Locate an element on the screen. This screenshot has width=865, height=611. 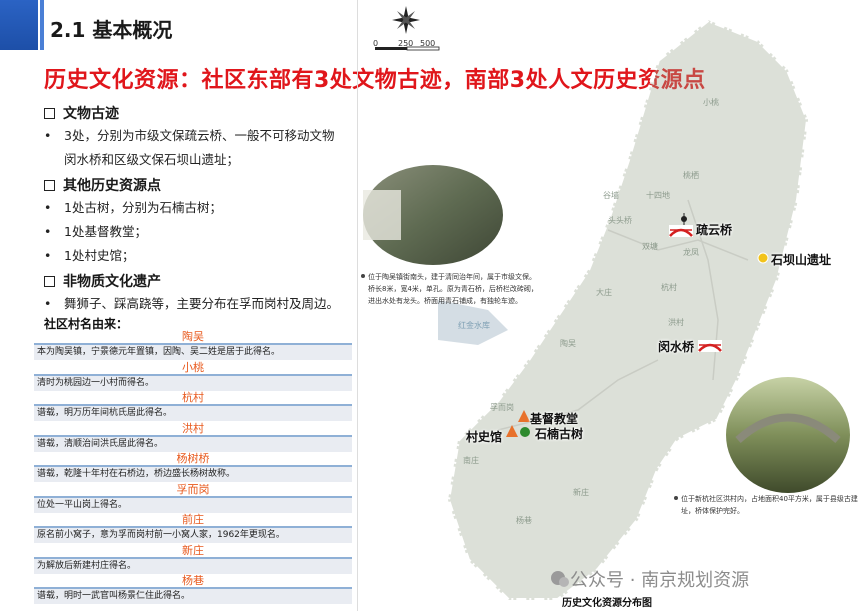
figure-caption: 历史文化资源分布图 is located at coordinates (607, 603).